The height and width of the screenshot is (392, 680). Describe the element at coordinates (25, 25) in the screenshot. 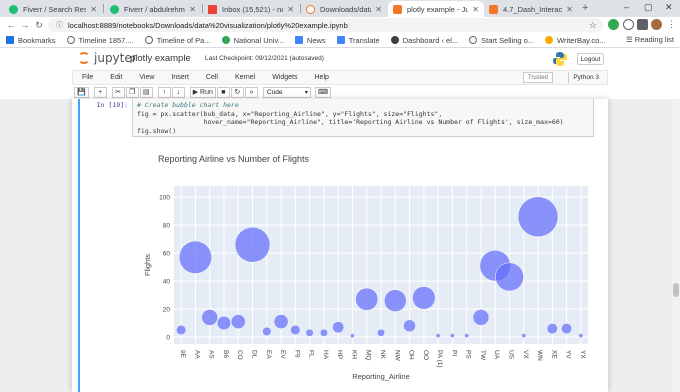

I see `forward-icon: →` at that location.